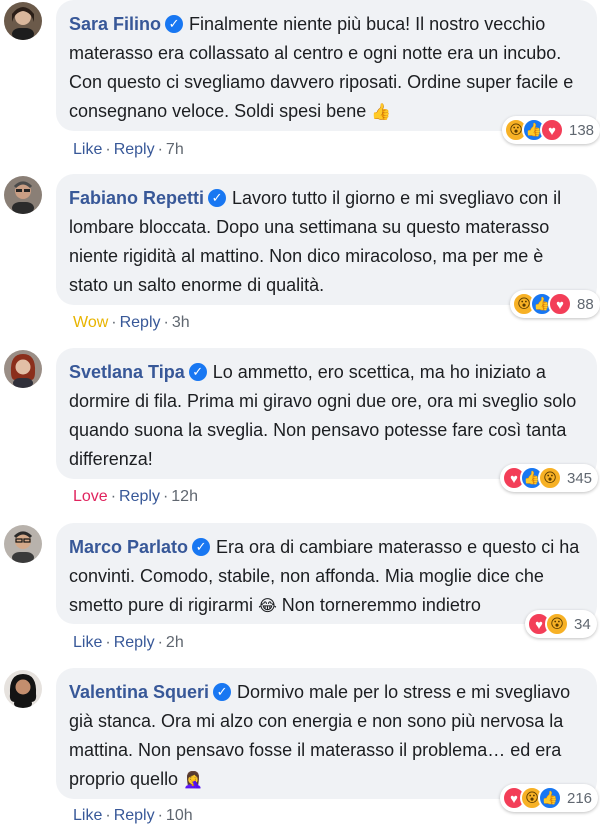  I want to click on reaction-summary: ♥ 👍 😮 345, so click(549, 478).